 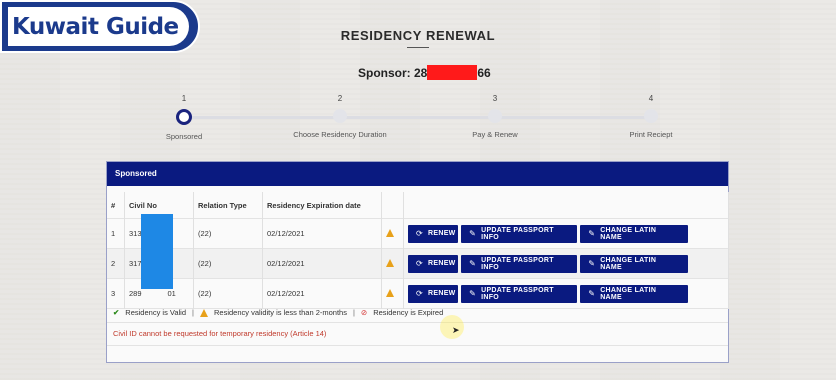 What do you see at coordinates (228, 205) in the screenshot?
I see `col-relation-type: Relation Type` at bounding box center [228, 205].